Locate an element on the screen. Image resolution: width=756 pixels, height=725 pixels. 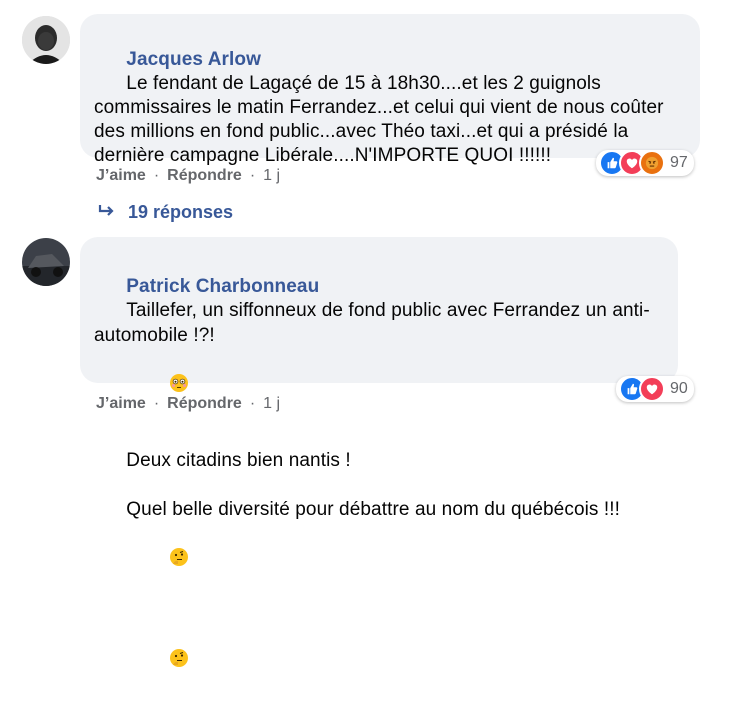
reply-arrow-icon is located at coordinates (107, 212).